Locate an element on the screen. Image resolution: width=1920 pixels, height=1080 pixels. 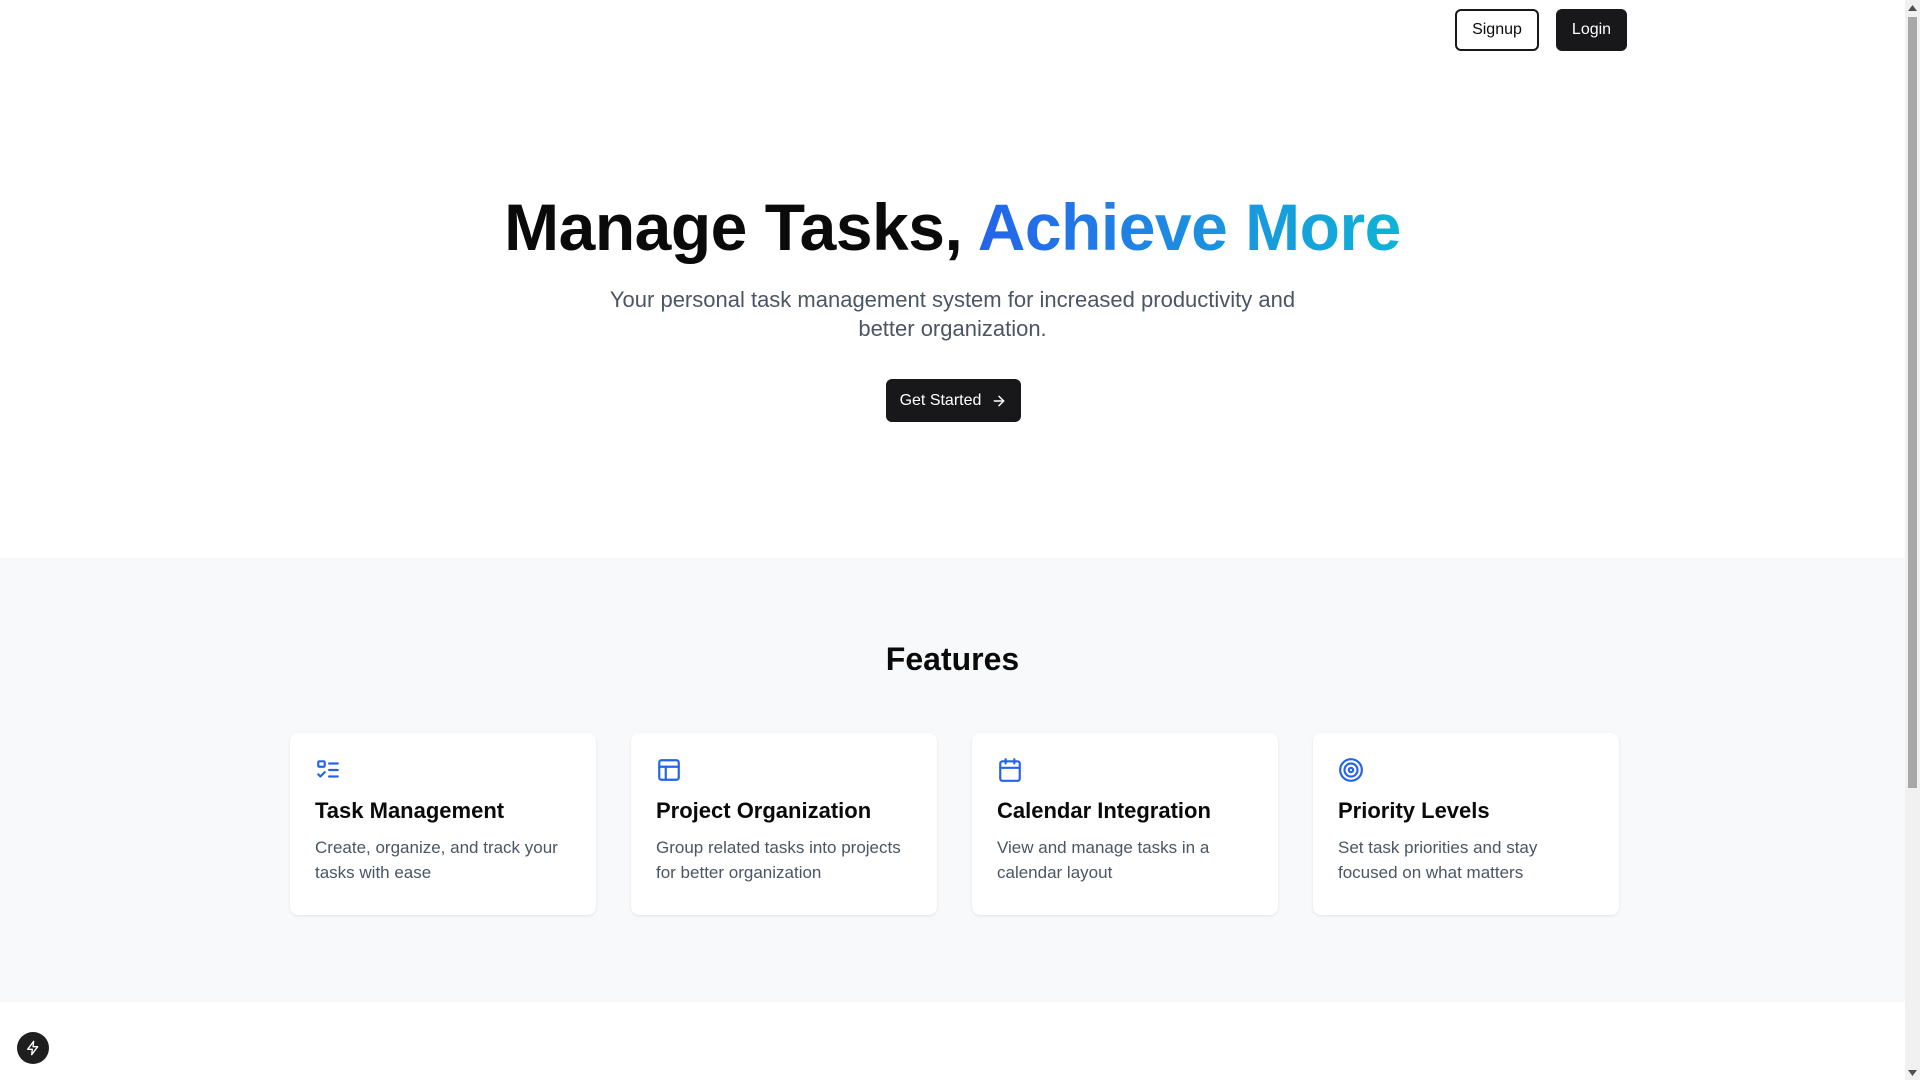
calendar-icon is located at coordinates (1010, 770).